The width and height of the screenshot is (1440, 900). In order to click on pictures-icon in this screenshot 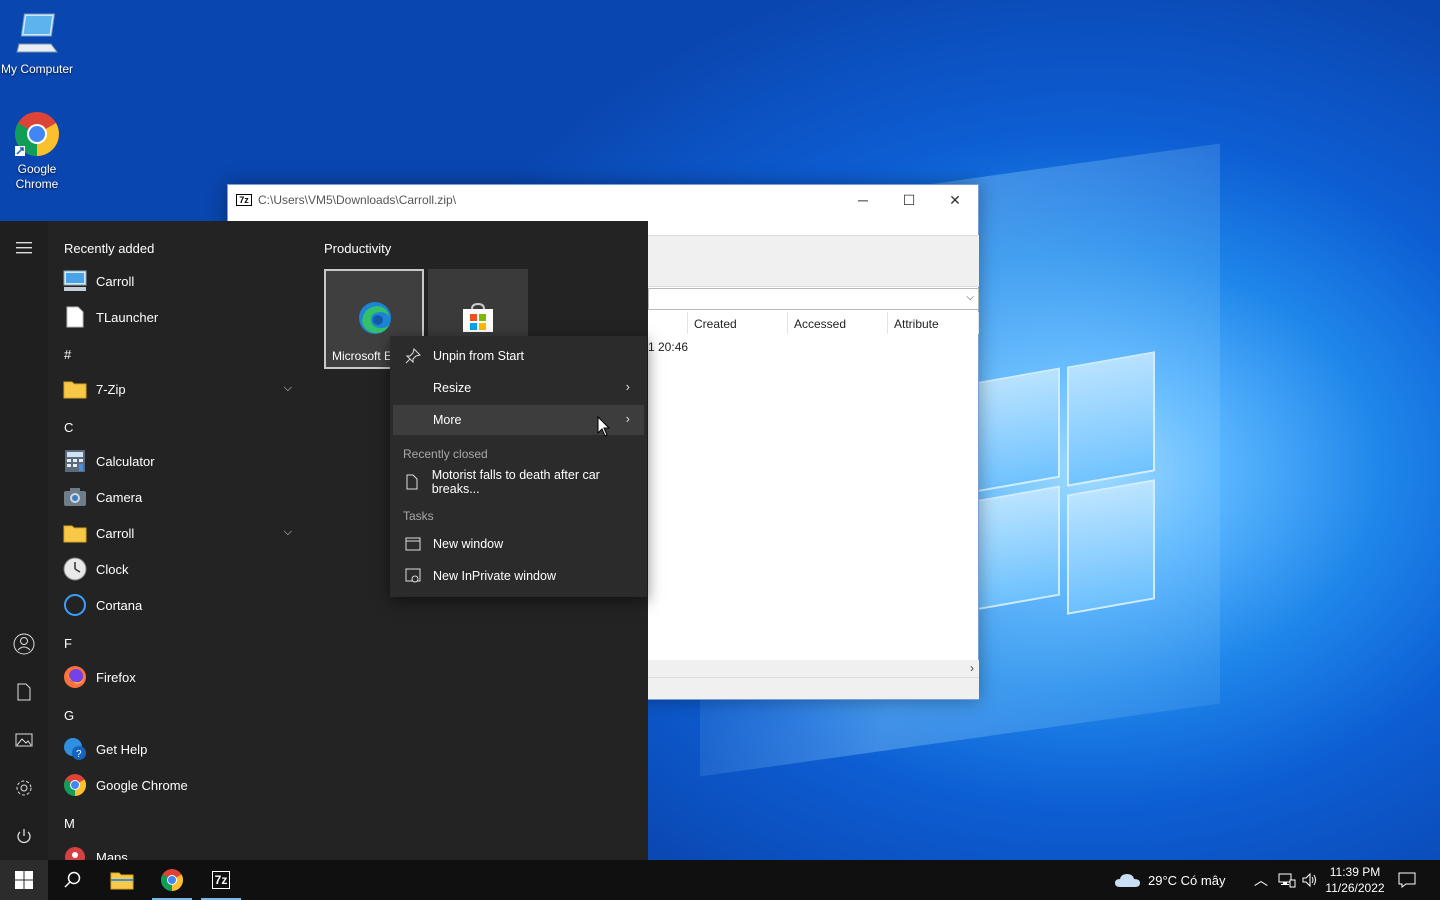, I will do `click(24, 740)`.